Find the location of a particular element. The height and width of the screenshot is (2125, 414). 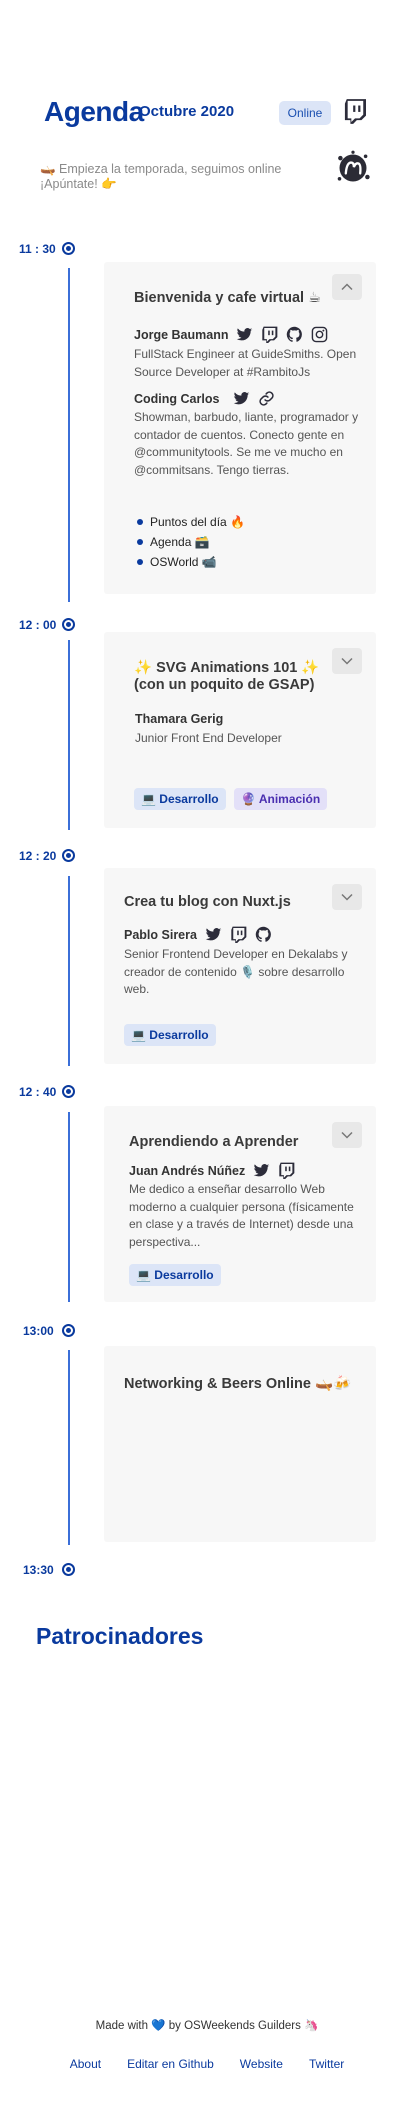

footer-made-post: by OSWeekends Guilders 🦄 is located at coordinates (243, 2026).